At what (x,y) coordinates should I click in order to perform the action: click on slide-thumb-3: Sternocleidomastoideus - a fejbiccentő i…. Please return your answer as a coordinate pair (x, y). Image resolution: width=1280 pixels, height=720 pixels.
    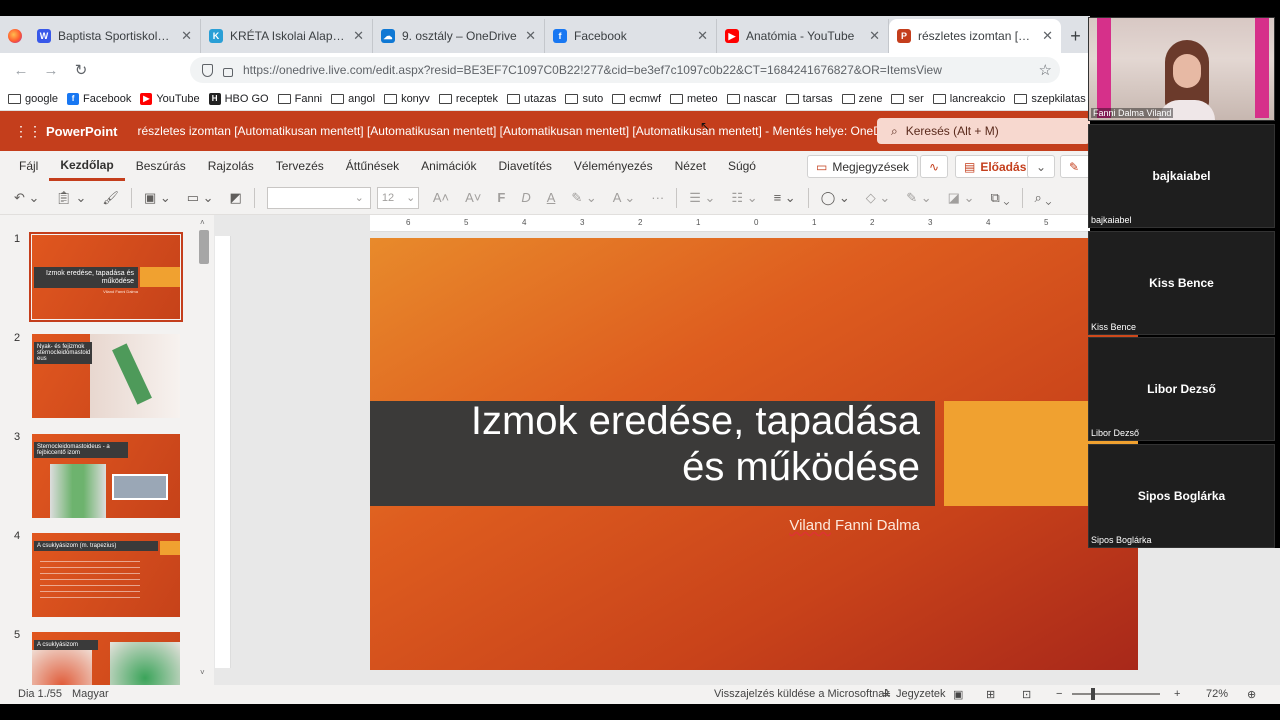
    Looking at the image, I should click on (106, 476).